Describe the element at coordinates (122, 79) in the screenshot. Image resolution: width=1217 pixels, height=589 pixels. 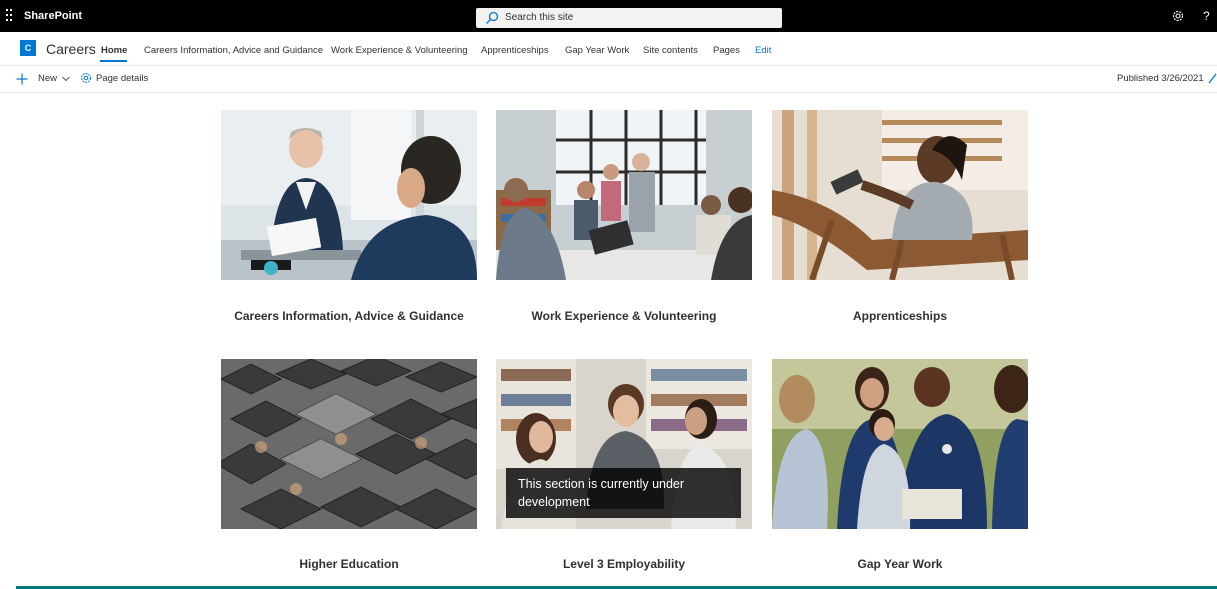
I see `page-details-button: Page details` at that location.